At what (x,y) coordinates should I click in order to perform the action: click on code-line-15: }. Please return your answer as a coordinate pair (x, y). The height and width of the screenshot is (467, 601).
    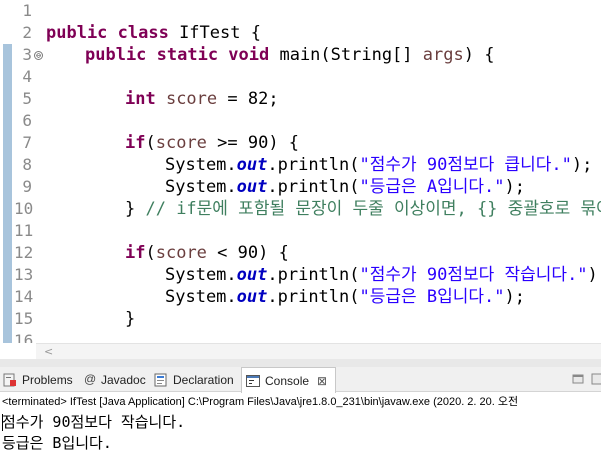
    Looking at the image, I should click on (130, 319).